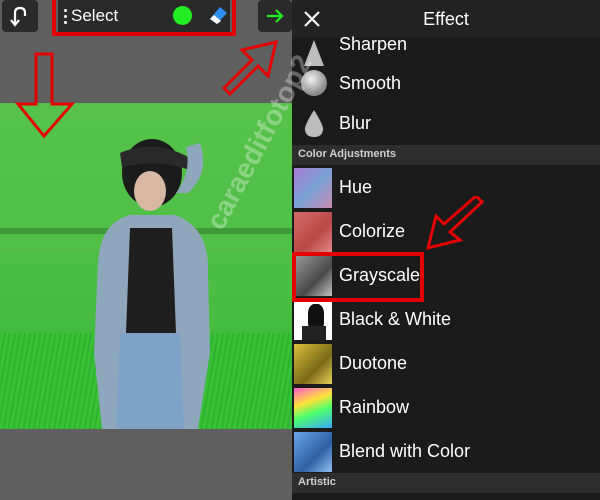 This screenshot has width=600, height=500. I want to click on effect-label: Black & White, so click(395, 319).